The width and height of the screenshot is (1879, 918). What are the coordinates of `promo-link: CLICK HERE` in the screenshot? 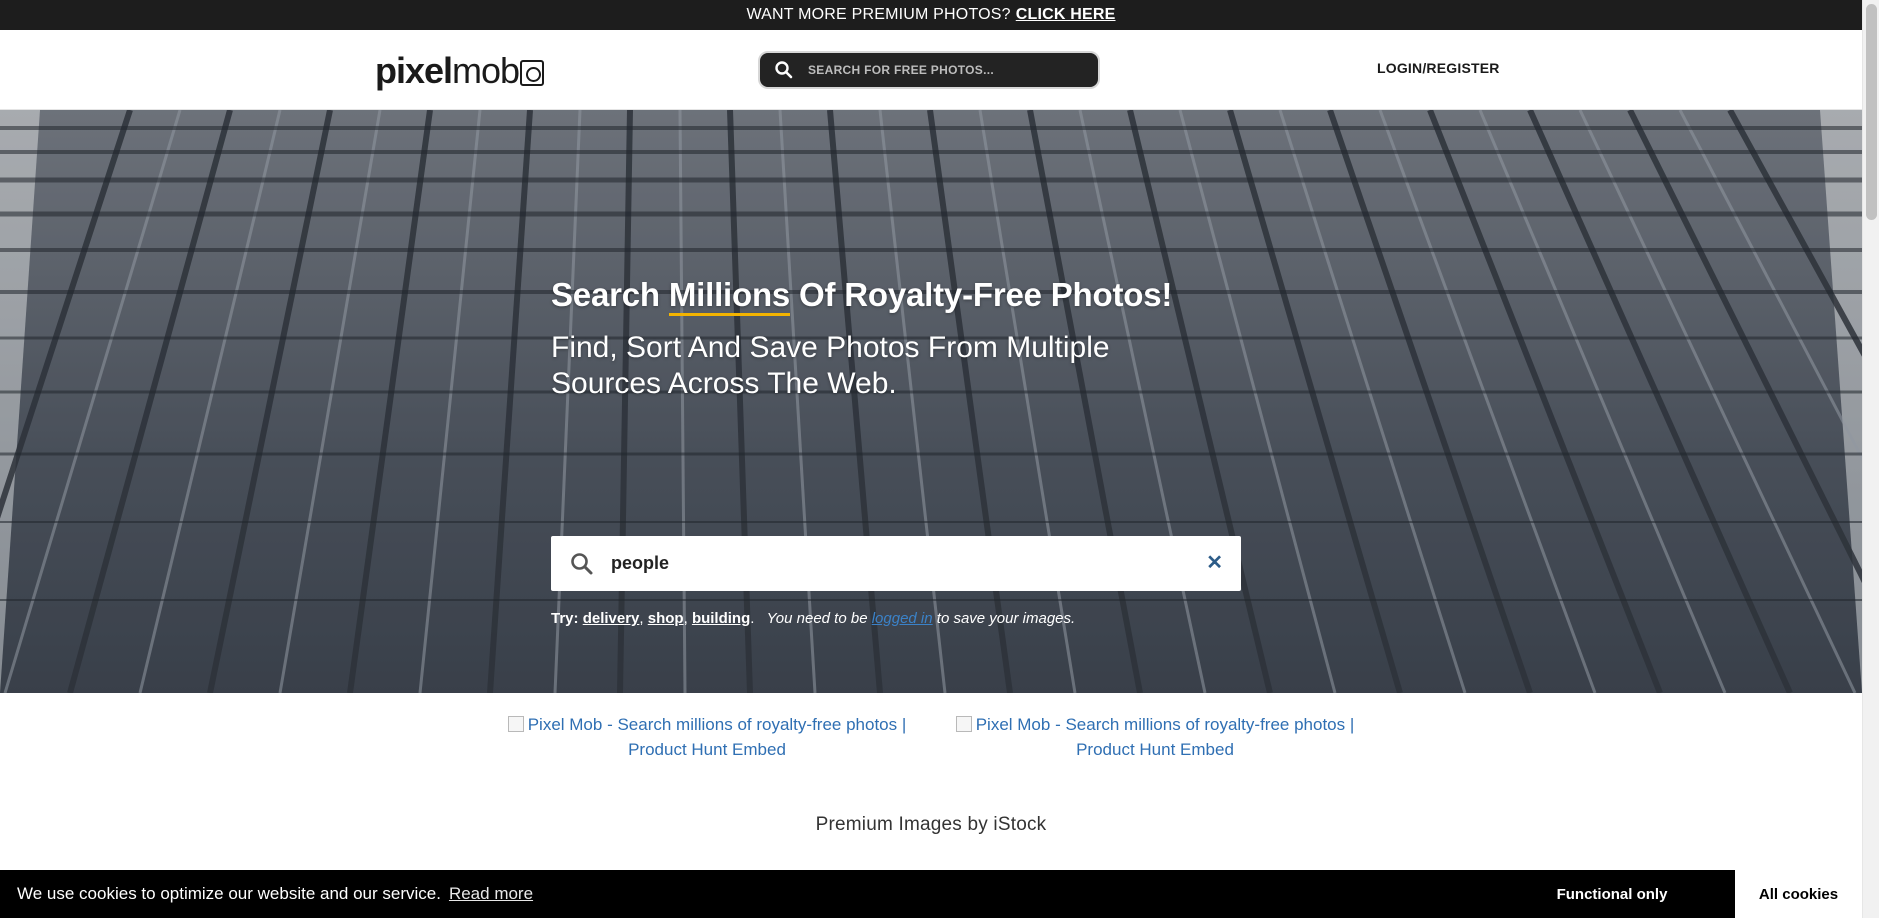 It's located at (1066, 15).